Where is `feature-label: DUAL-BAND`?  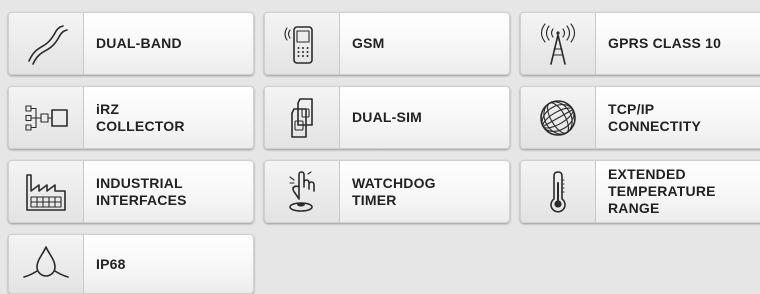
feature-label: DUAL-BAND is located at coordinates (139, 43).